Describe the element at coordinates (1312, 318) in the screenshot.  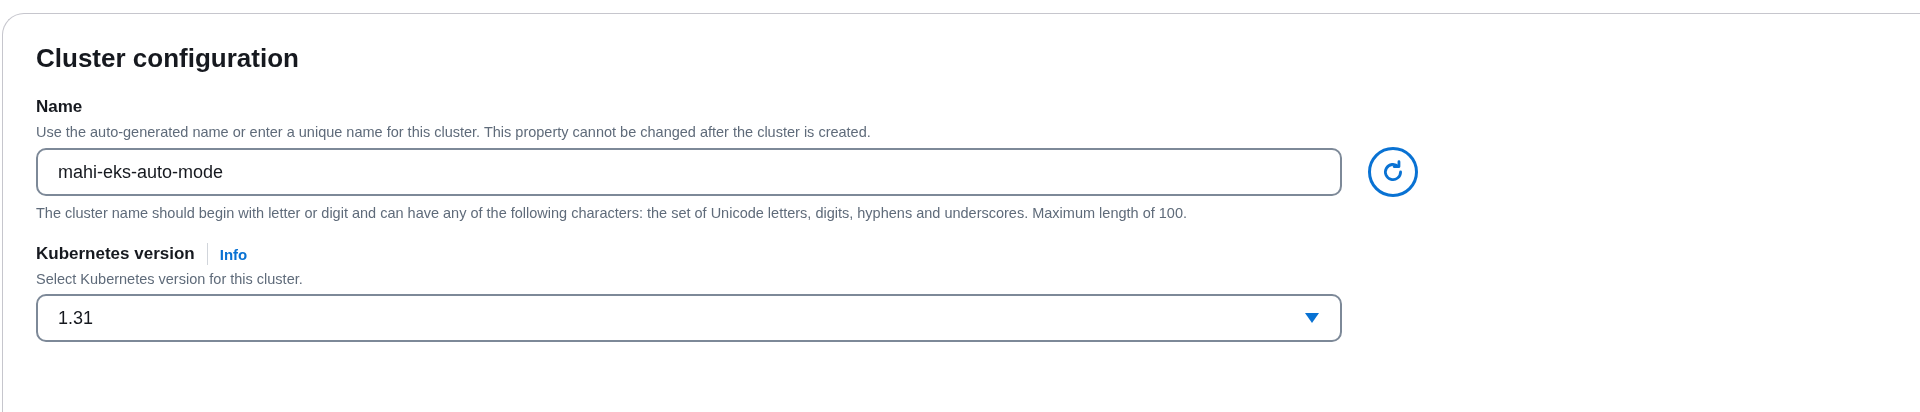
I see `caret-icon` at that location.